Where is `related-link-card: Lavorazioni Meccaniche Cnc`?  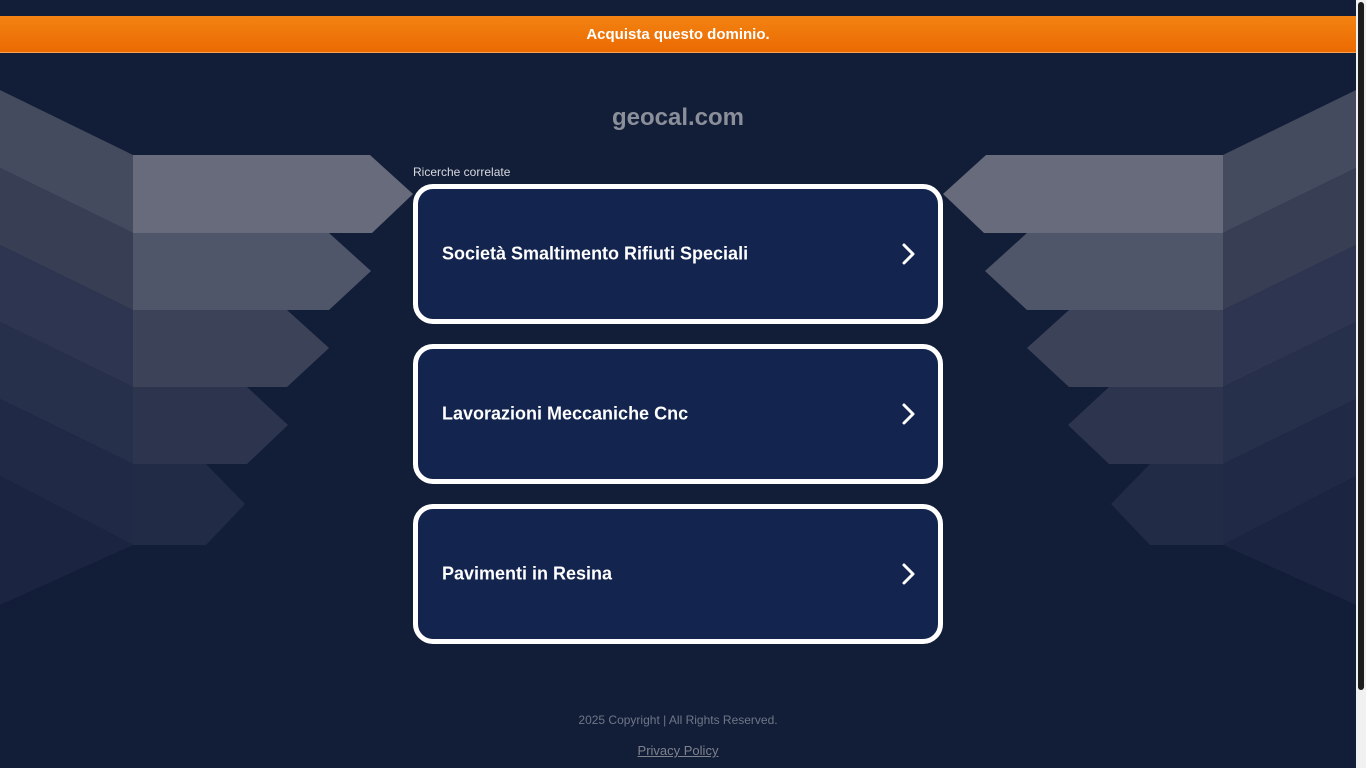 related-link-card: Lavorazioni Meccaniche Cnc is located at coordinates (678, 414).